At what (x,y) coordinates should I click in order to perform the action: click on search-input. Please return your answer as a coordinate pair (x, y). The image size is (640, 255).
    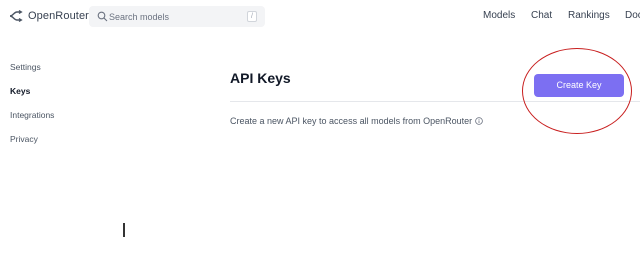
    Looking at the image, I should click on (179, 16).